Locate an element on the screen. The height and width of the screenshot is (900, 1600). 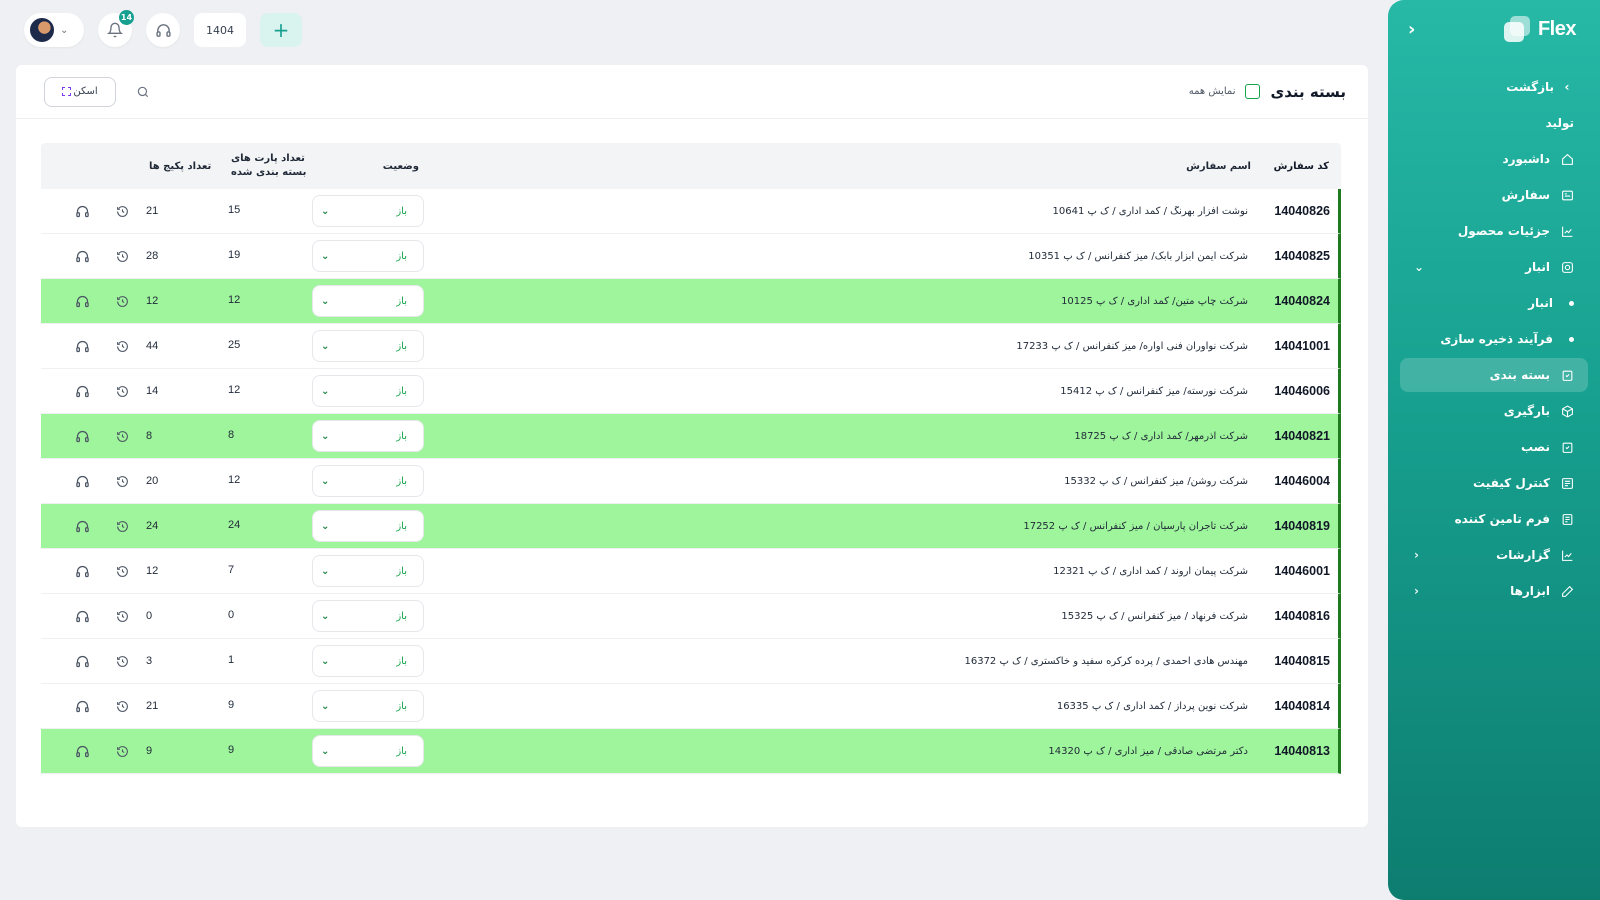
scan-button: اسکن is located at coordinates (80, 91).